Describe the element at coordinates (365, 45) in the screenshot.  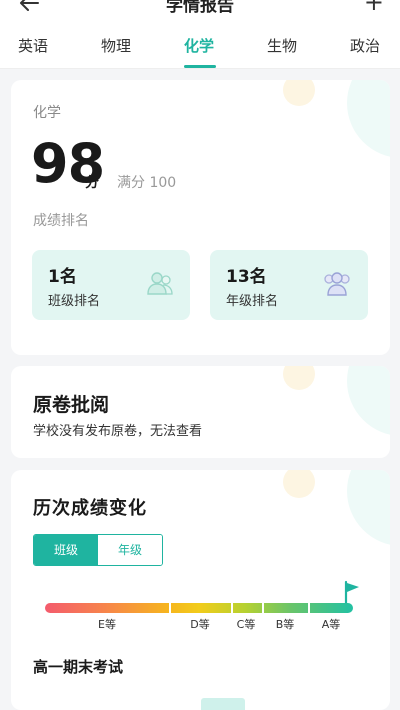
I see `tab-politics: 政治` at that location.